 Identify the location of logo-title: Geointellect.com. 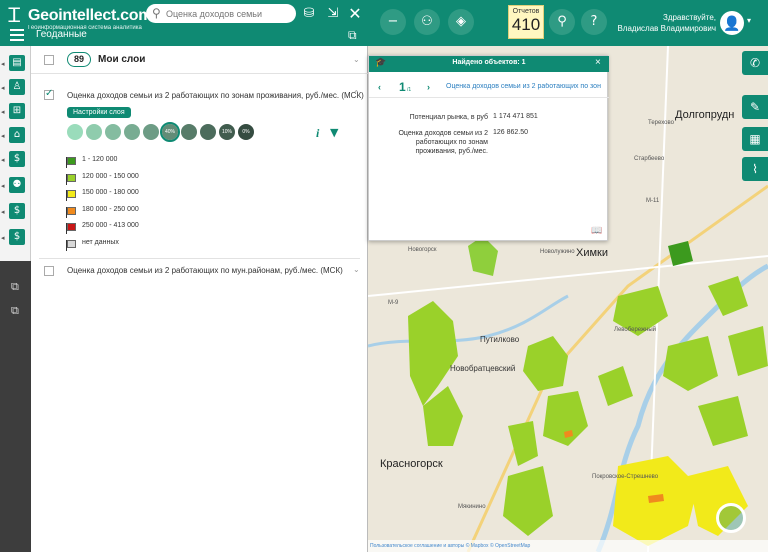
(90, 15).